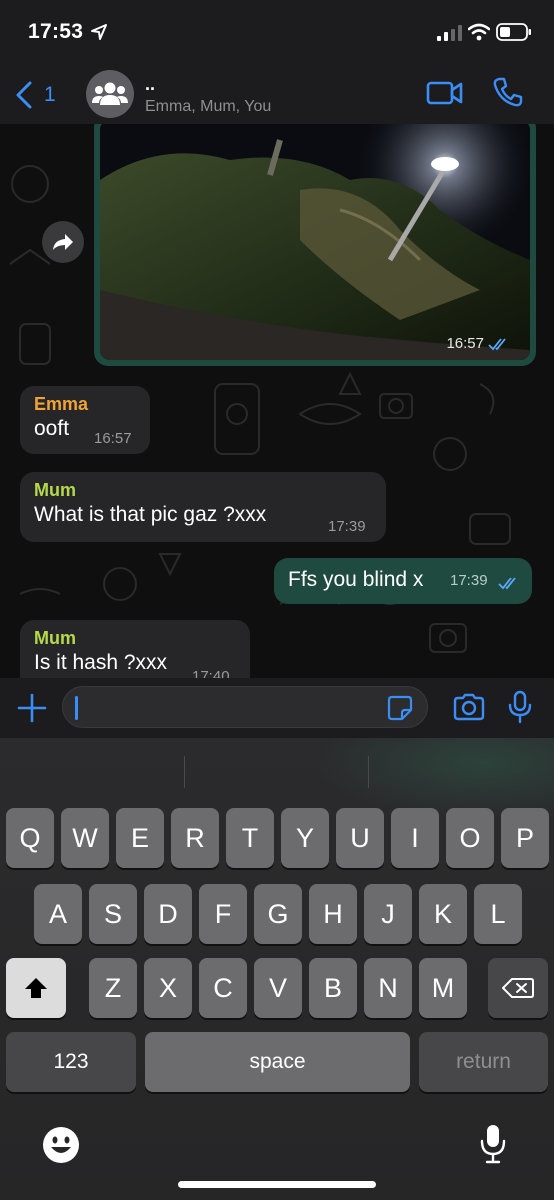  What do you see at coordinates (278, 988) in the screenshot?
I see `key-v: V` at bounding box center [278, 988].